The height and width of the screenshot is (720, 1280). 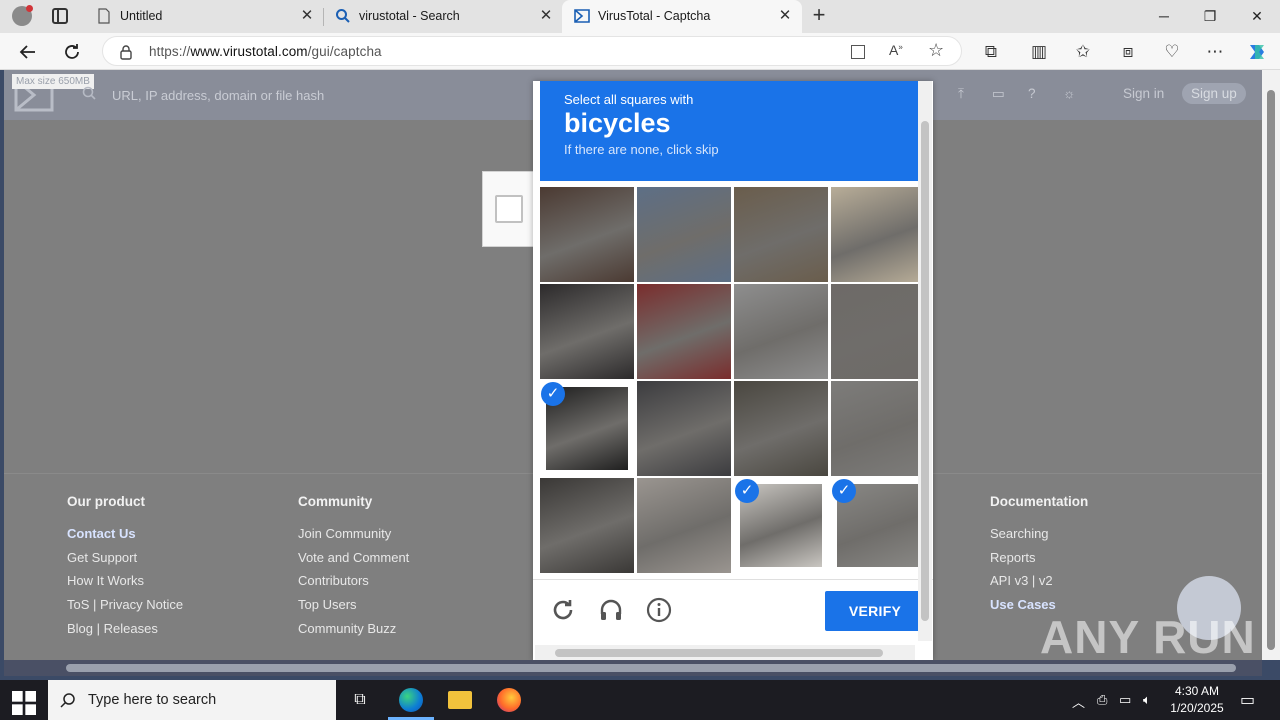 I want to click on more-menu-icon: ⋯, so click(x=1215, y=52).